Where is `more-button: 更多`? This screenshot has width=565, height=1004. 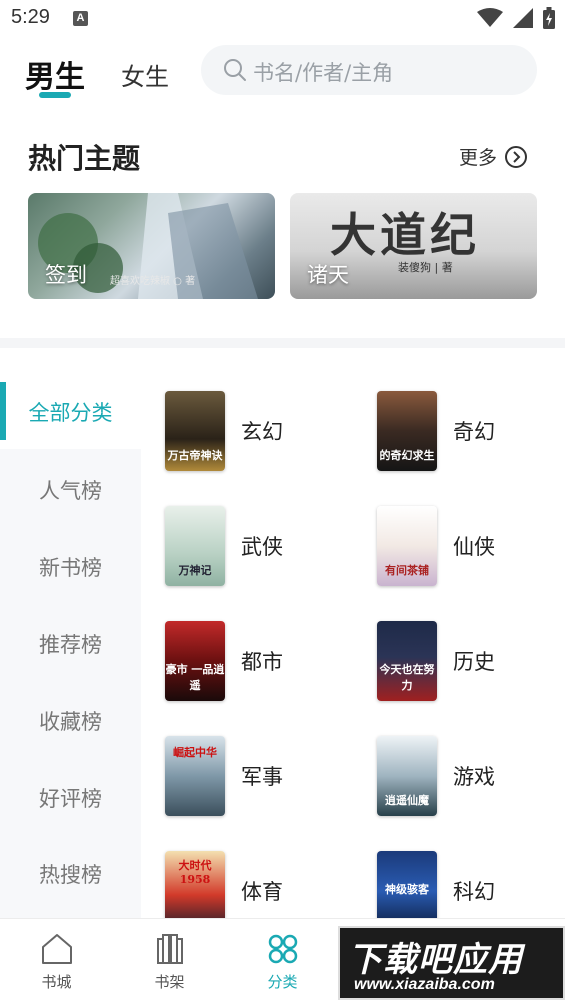 more-button: 更多 is located at coordinates (493, 156).